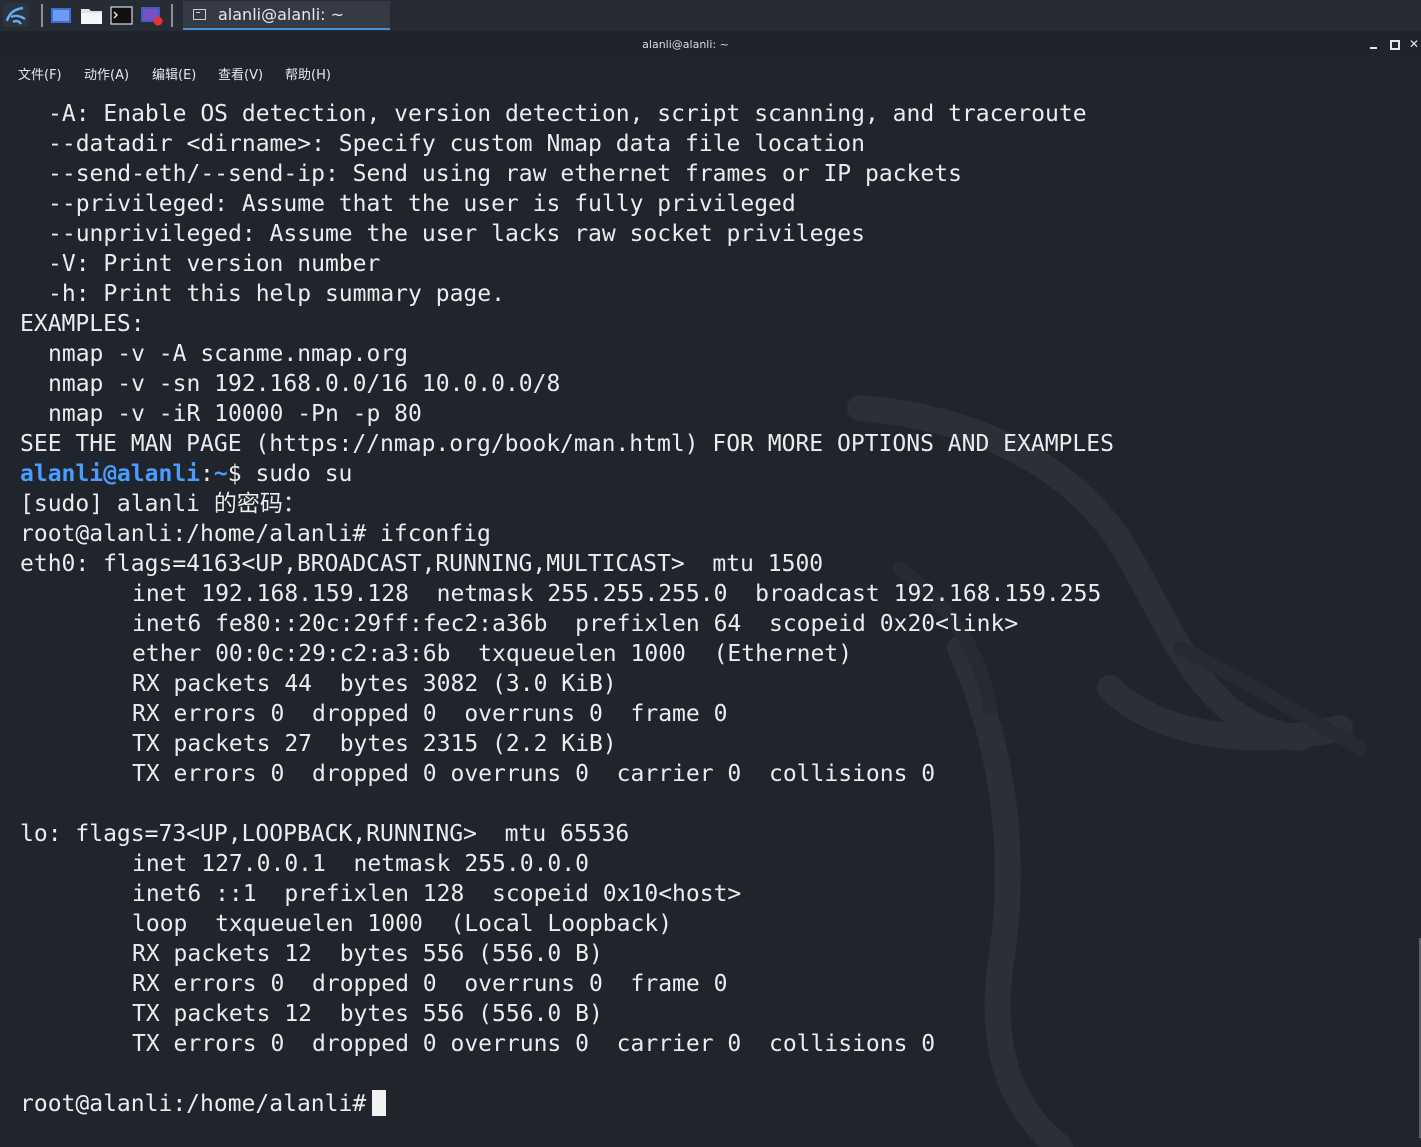 The image size is (1421, 1147). I want to click on taskbar-window-tab: alanli@alanli: ~, so click(286, 15).